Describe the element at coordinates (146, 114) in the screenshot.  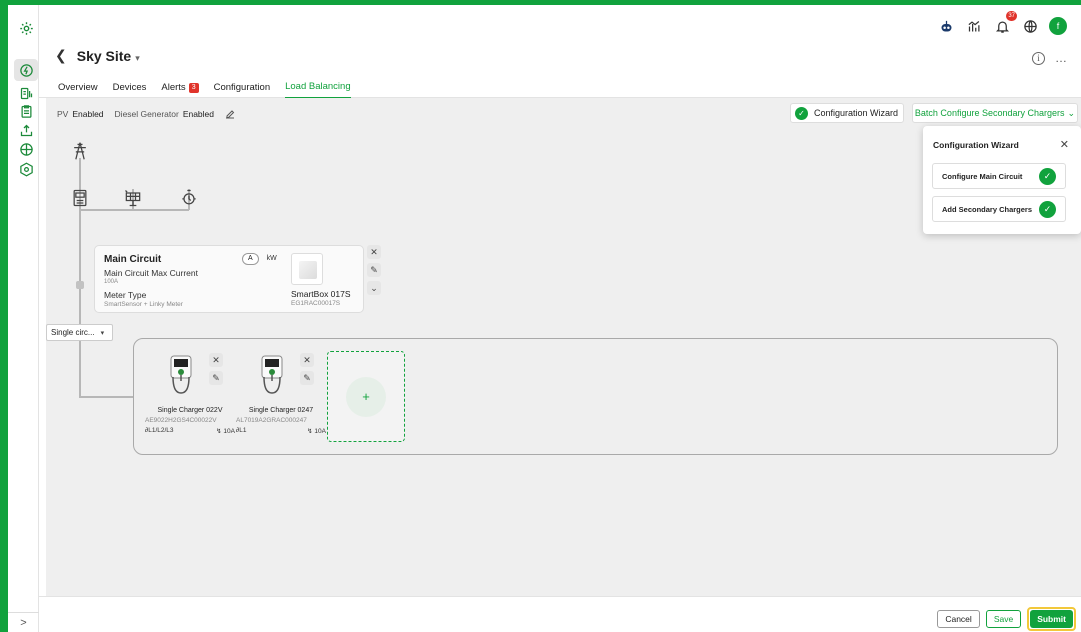
I see `diesel-generator-label: Diesel Generator` at that location.